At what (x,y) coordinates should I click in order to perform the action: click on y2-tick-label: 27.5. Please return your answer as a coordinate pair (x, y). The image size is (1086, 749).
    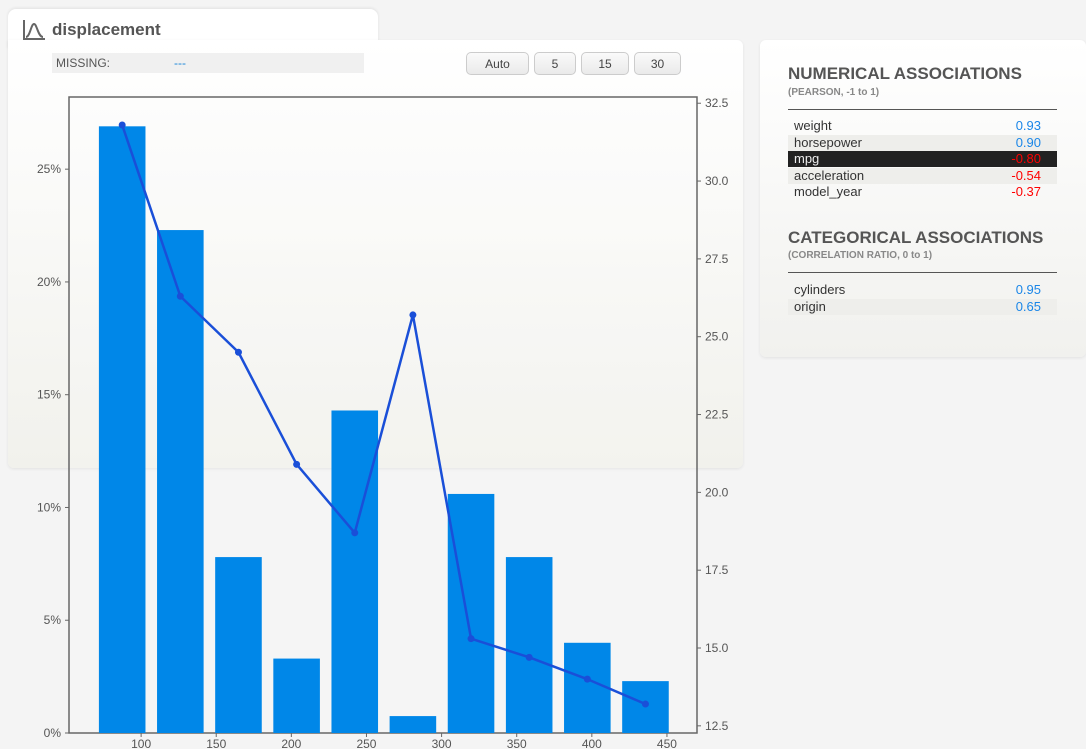
    Looking at the image, I should click on (717, 259).